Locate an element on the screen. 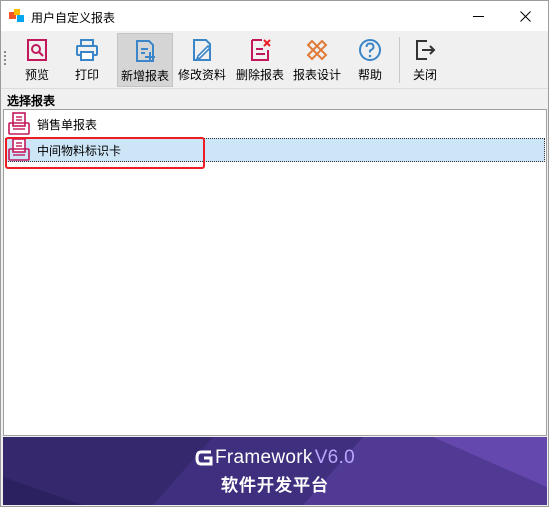 The image size is (549, 507). edit-icon is located at coordinates (202, 50).